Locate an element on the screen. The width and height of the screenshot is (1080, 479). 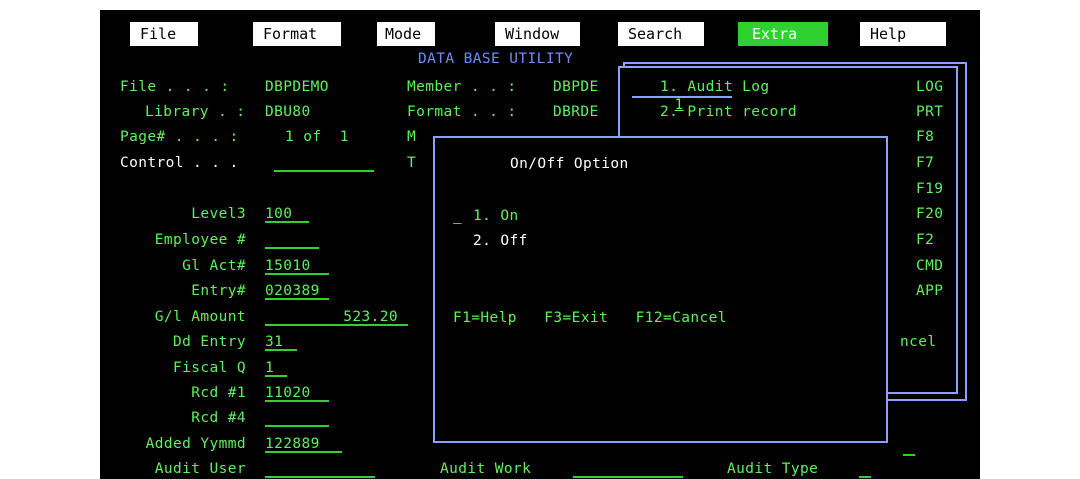
popup-option-off: 2. Off is located at coordinates (500, 241).